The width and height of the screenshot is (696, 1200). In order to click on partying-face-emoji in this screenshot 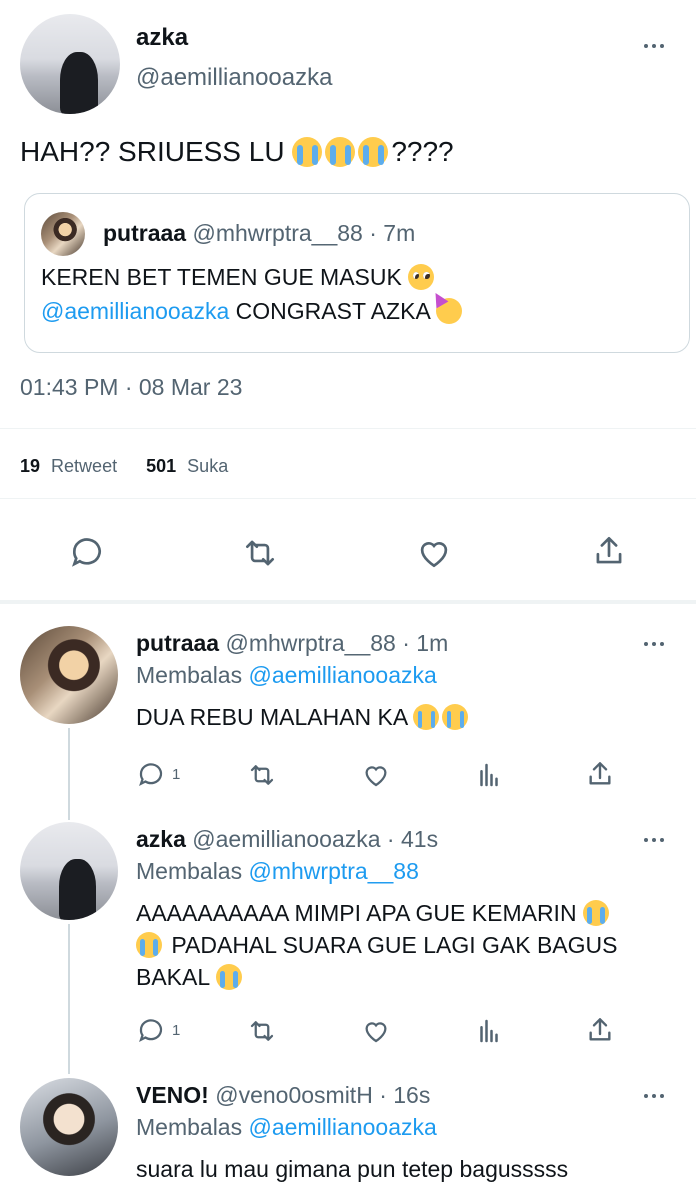, I will do `click(448, 311)`.